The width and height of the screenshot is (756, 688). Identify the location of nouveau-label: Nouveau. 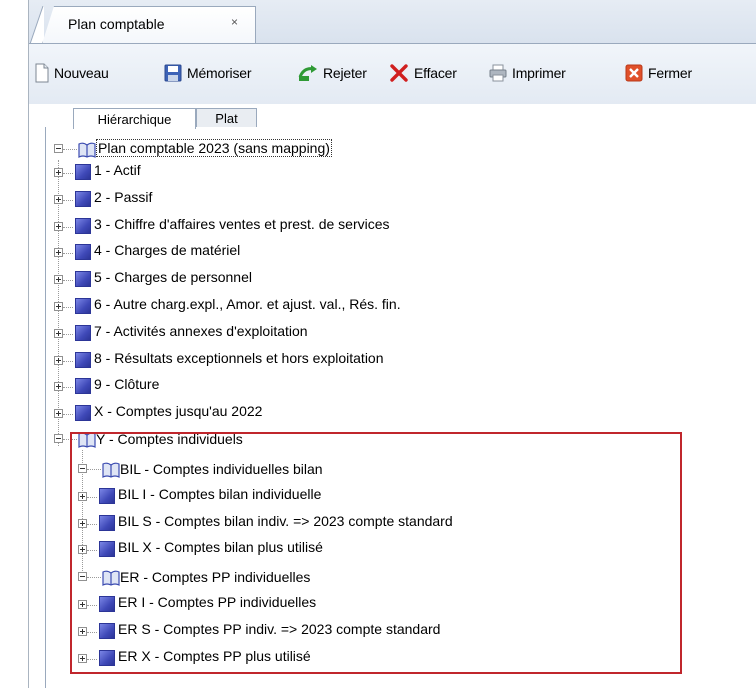
(81, 73).